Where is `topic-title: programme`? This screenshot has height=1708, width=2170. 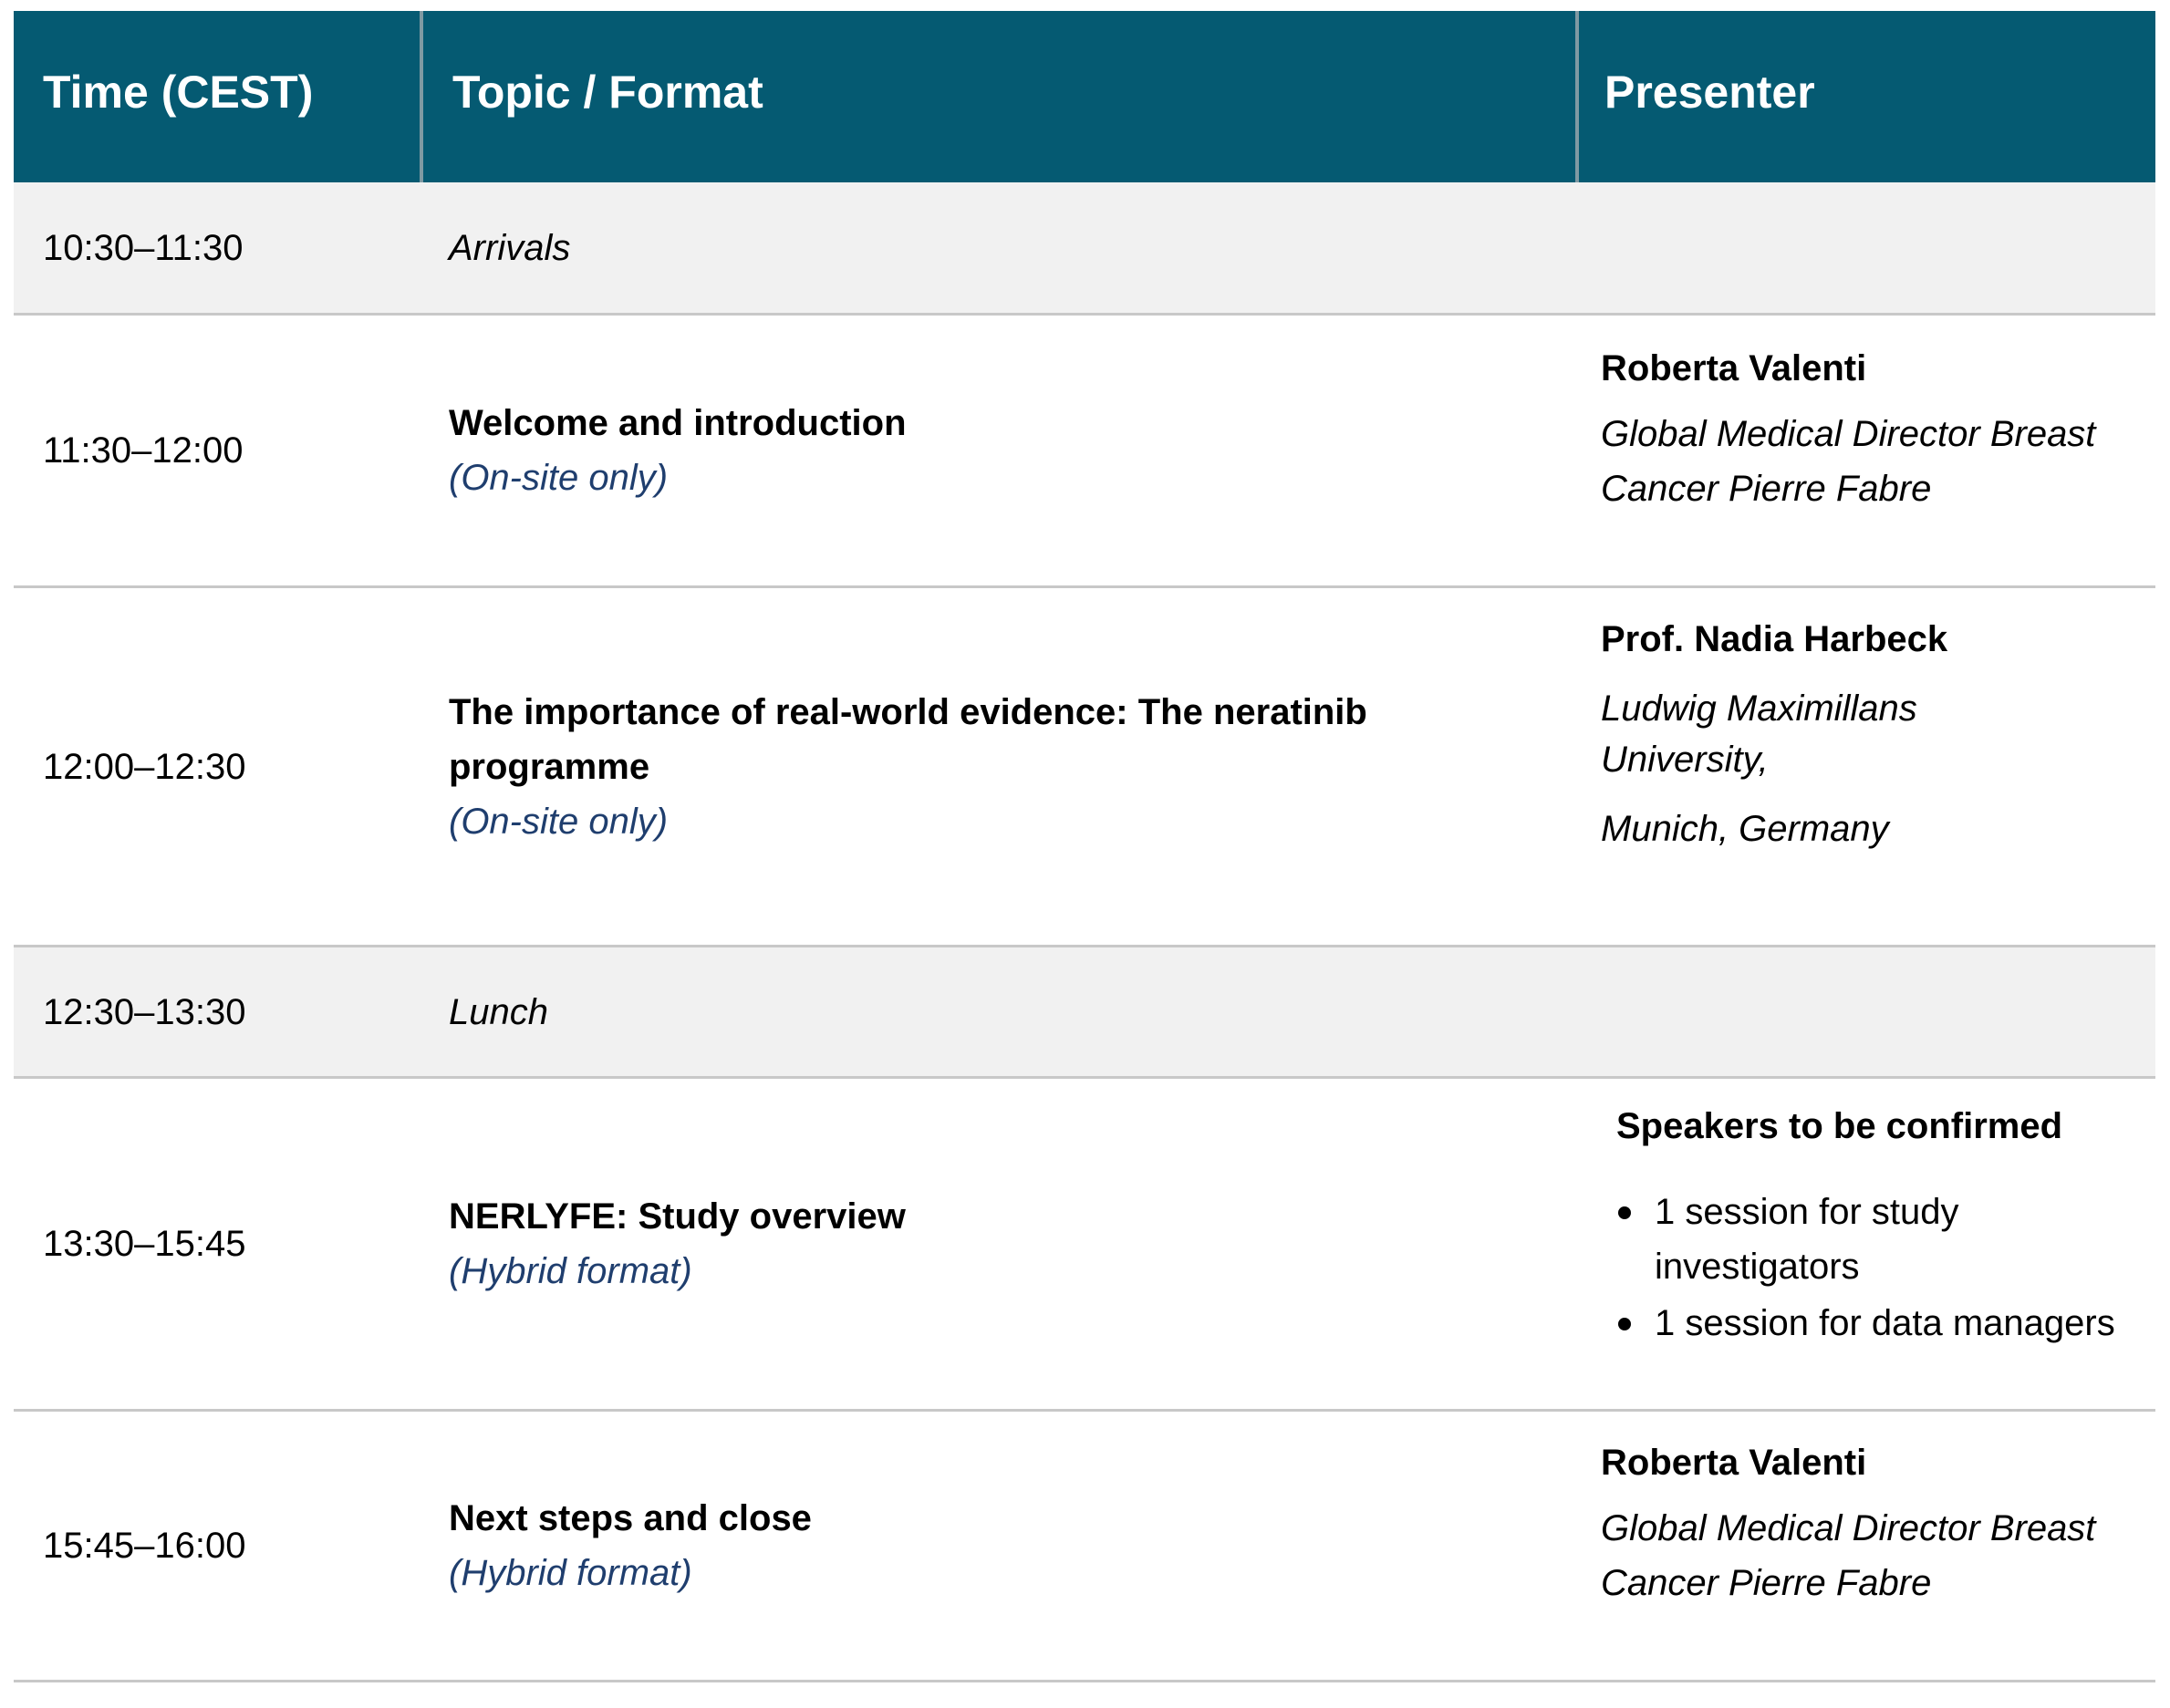
topic-title: programme is located at coordinates (549, 766).